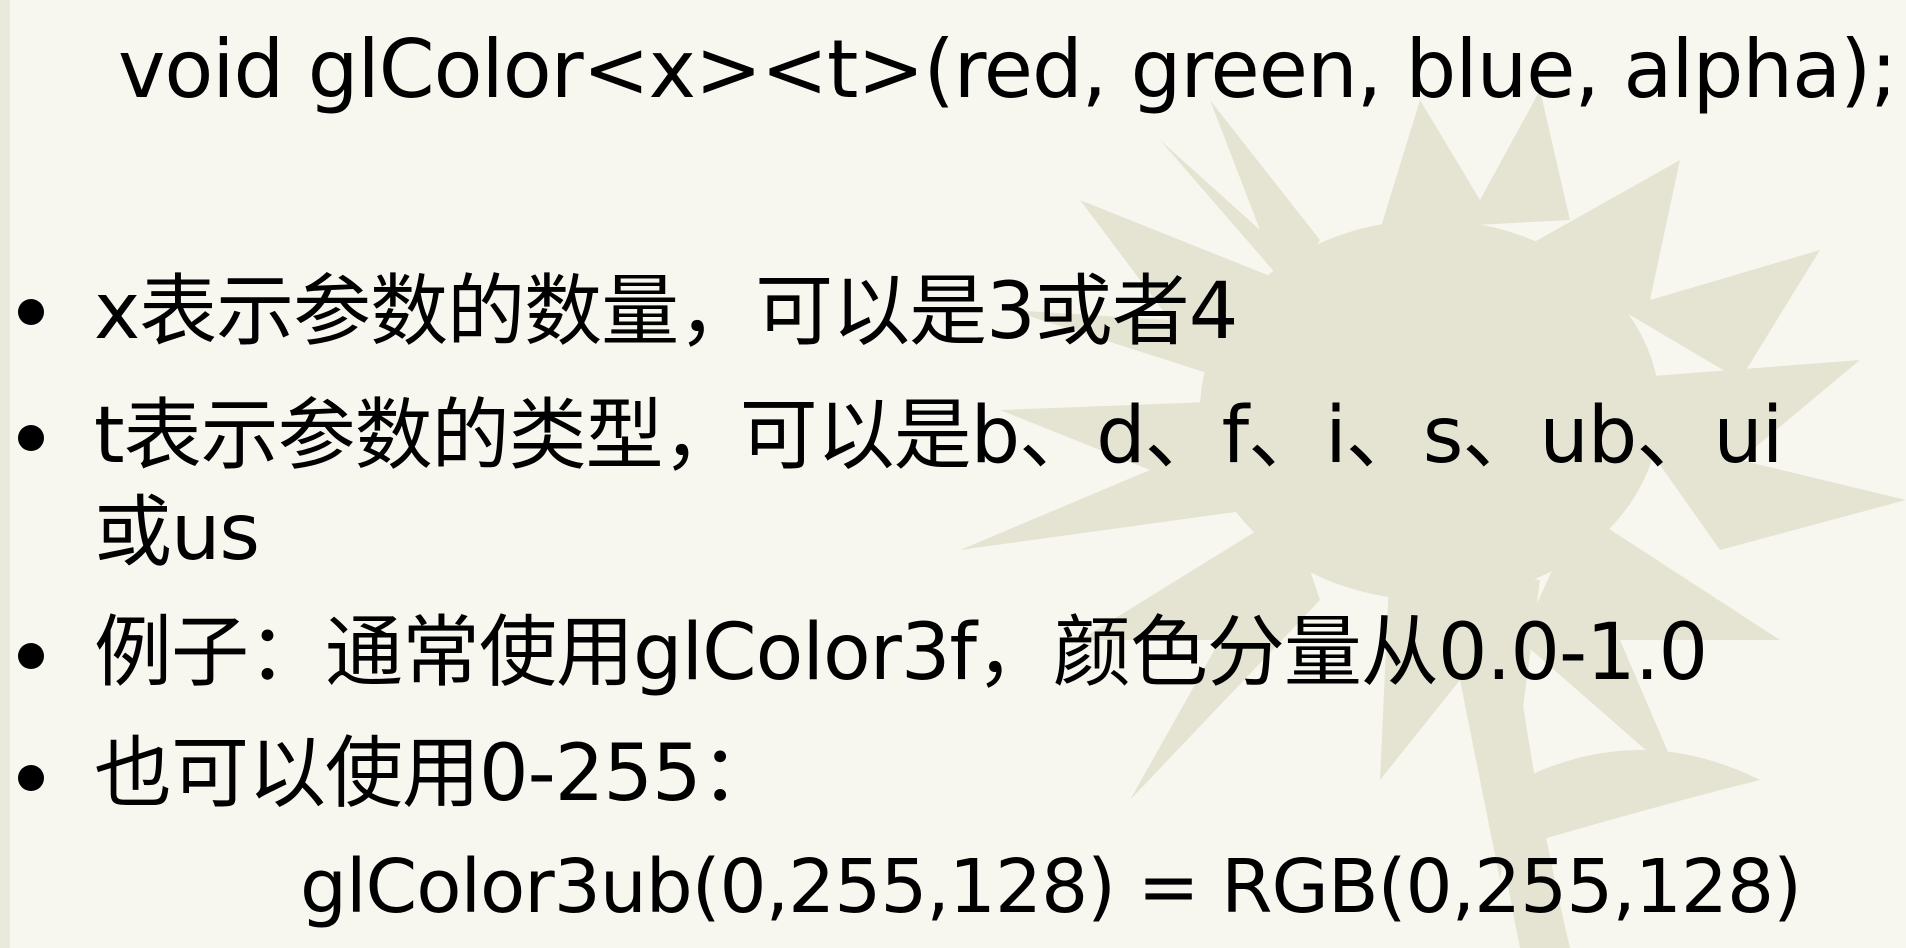 The height and width of the screenshot is (948, 1906). What do you see at coordinates (938, 436) in the screenshot?
I see `bullet-2-line-1: t表示参数的类型，可以是b、d、f、i、s、ub、ui` at bounding box center [938, 436].